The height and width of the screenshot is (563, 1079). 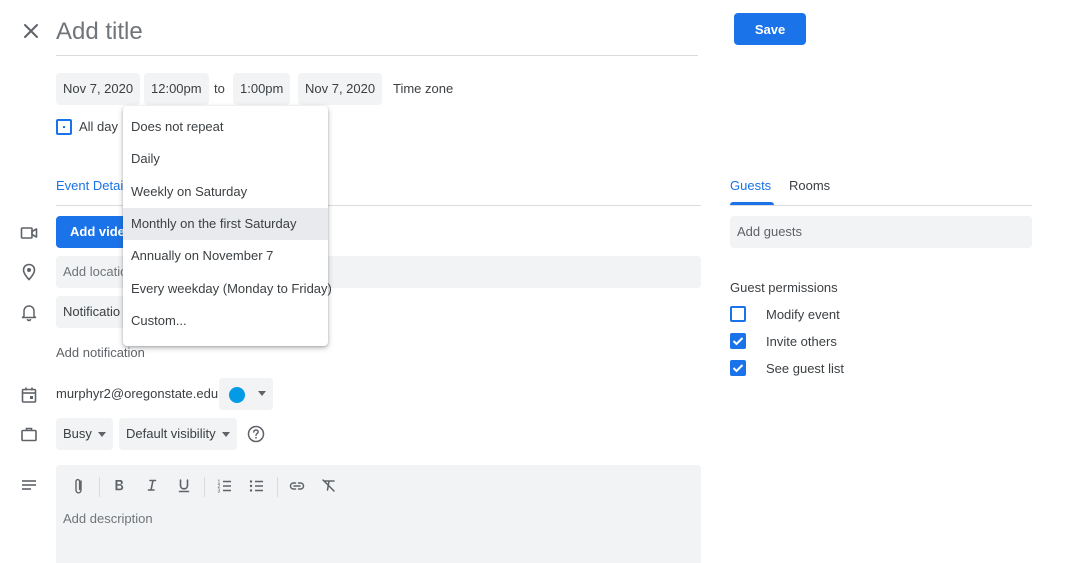 I want to click on end-time-chip: 1:00pm, so click(x=262, y=89).